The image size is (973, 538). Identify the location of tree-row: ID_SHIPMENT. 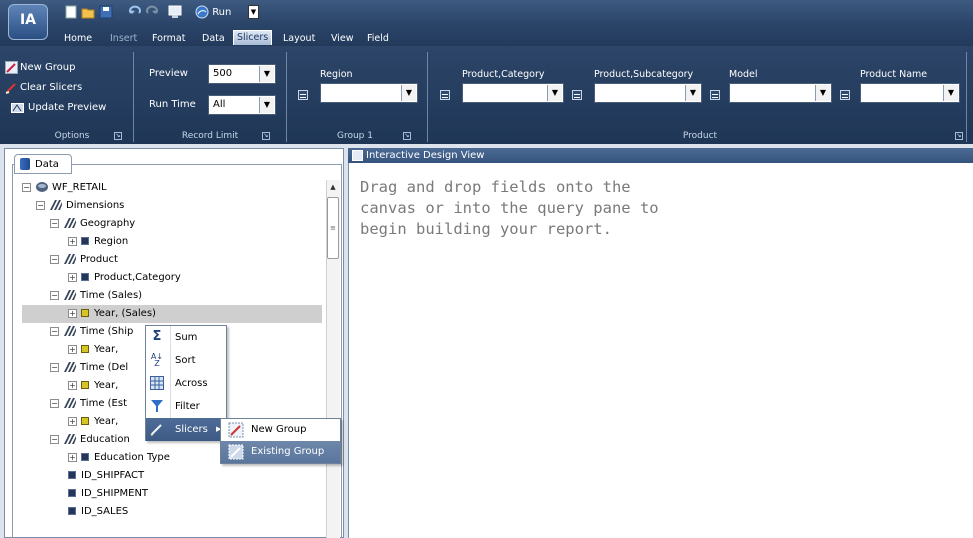
(172, 494).